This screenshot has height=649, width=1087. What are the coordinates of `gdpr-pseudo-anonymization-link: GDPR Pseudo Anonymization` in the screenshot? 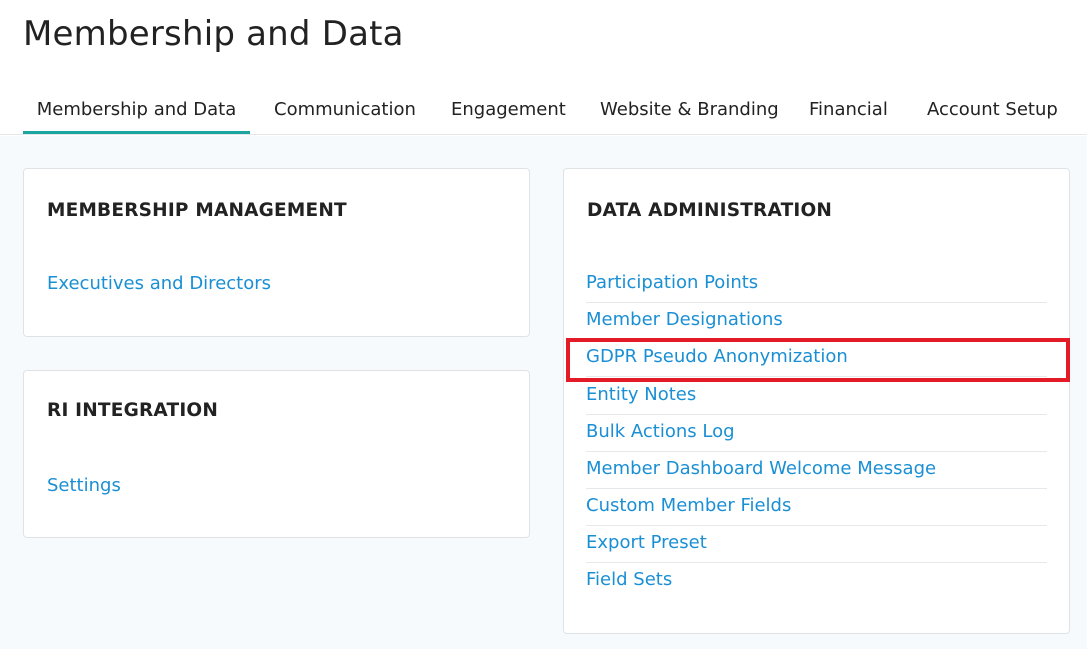 It's located at (717, 356).